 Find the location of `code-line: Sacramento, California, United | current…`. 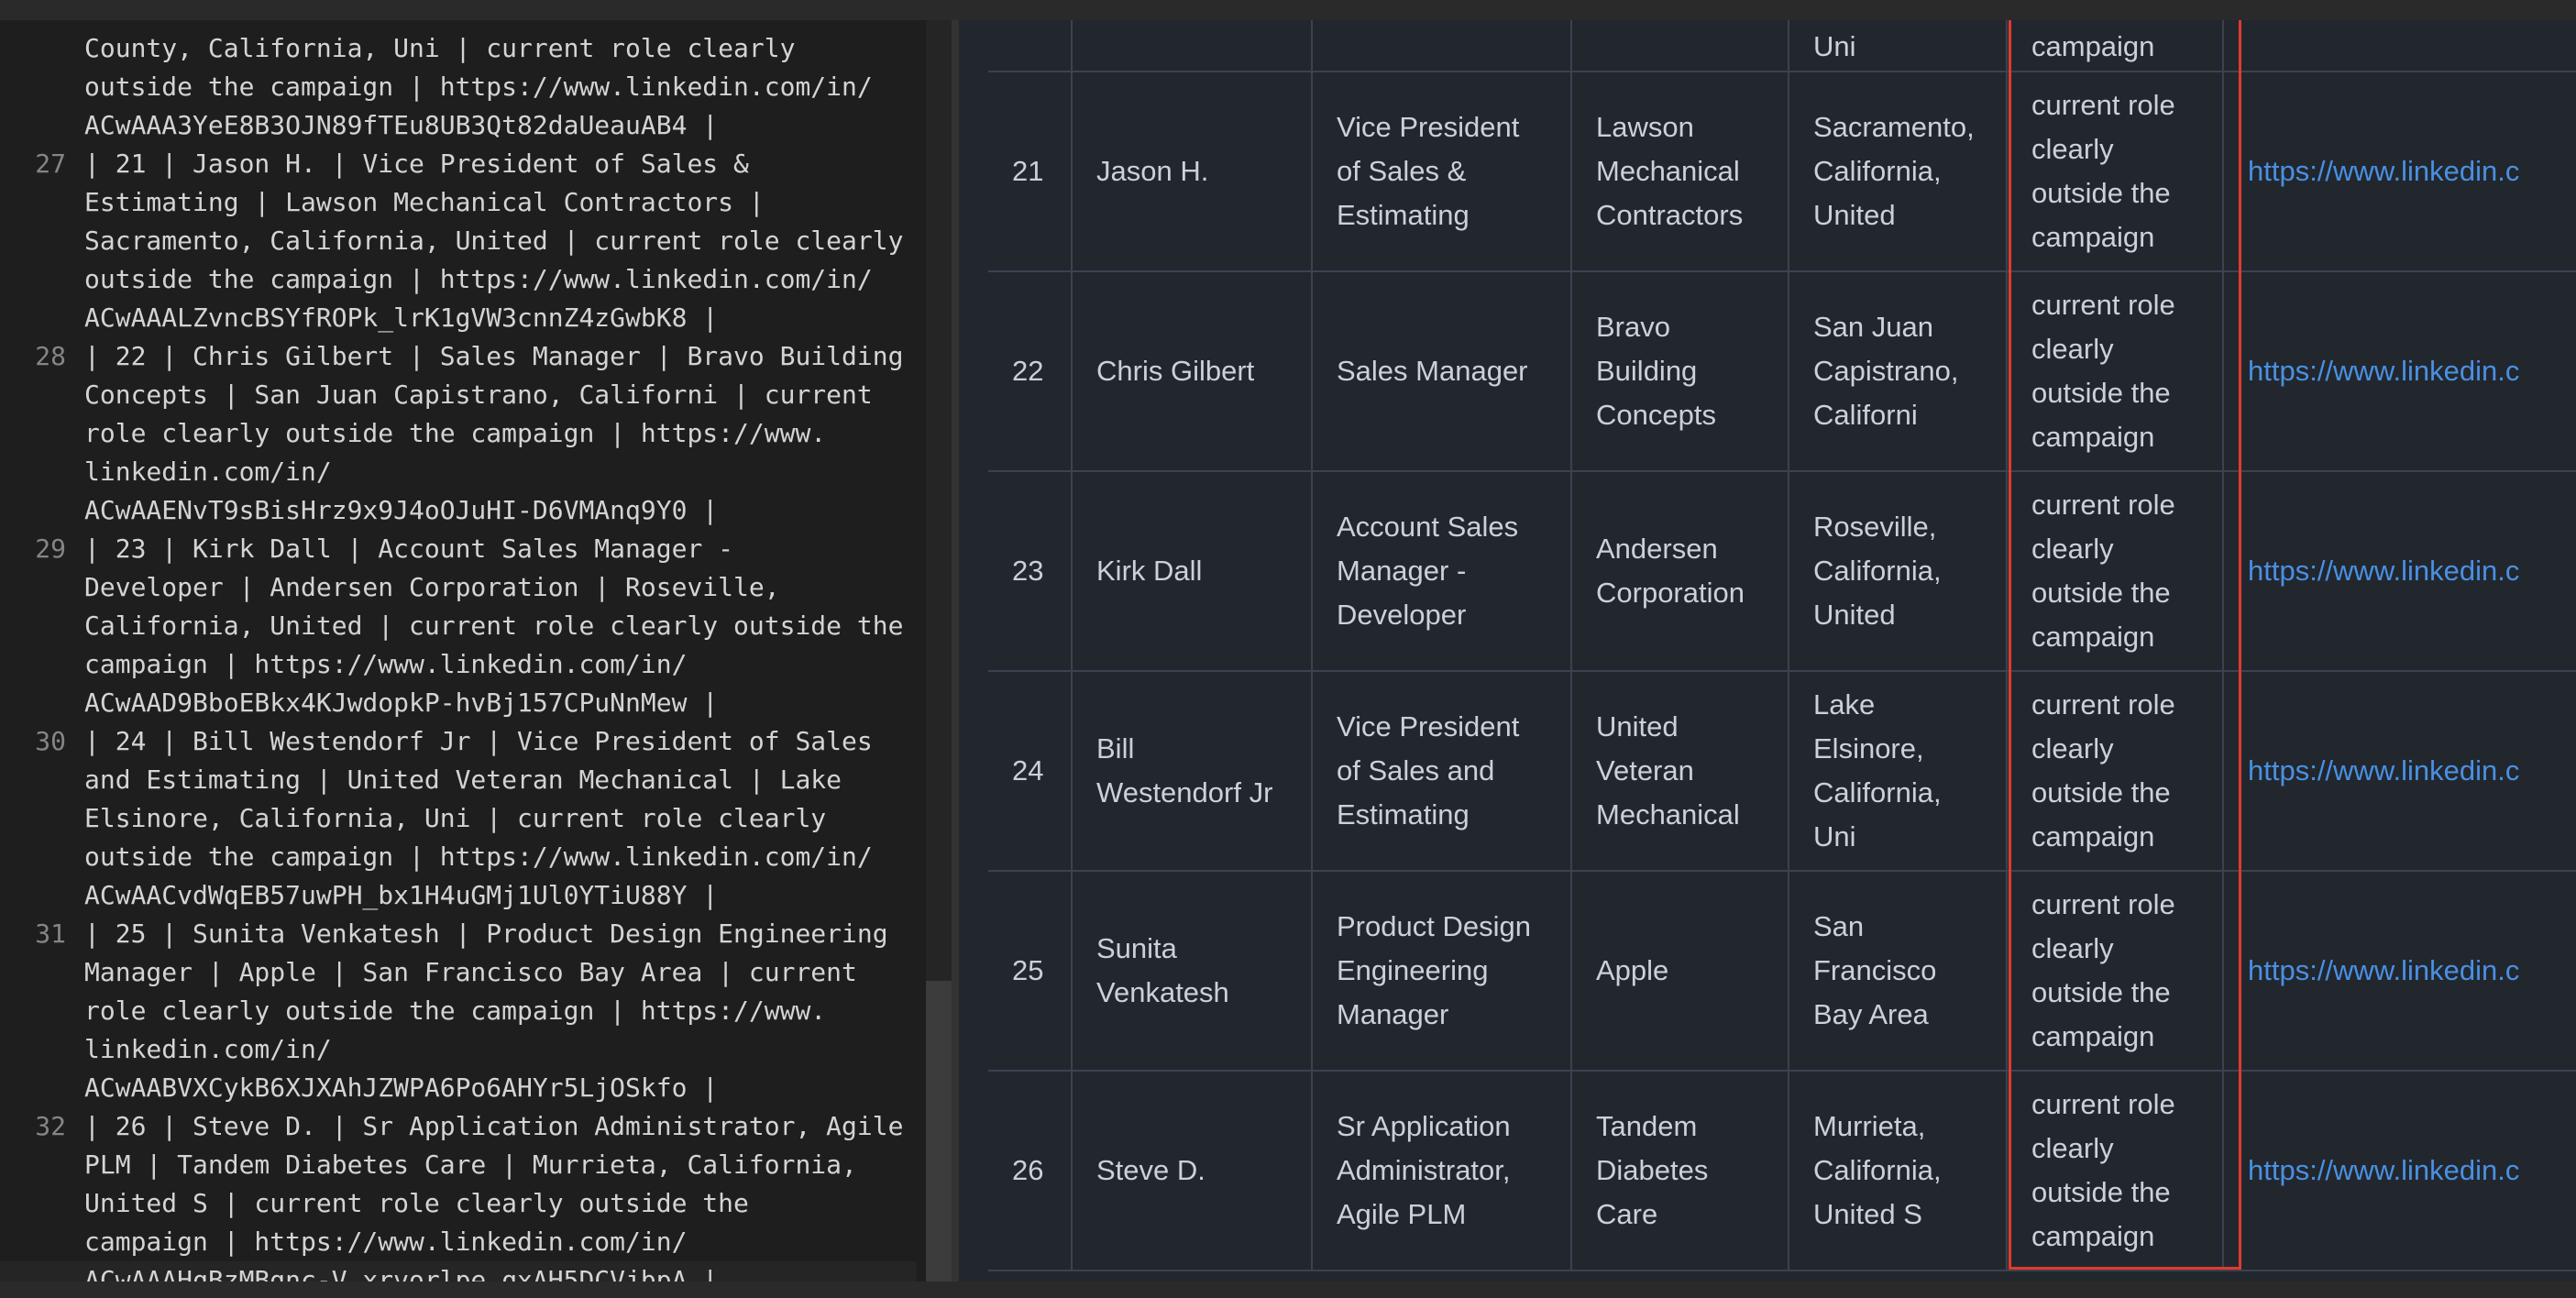

code-line: Sacramento, California, United | current… is located at coordinates (458, 241).